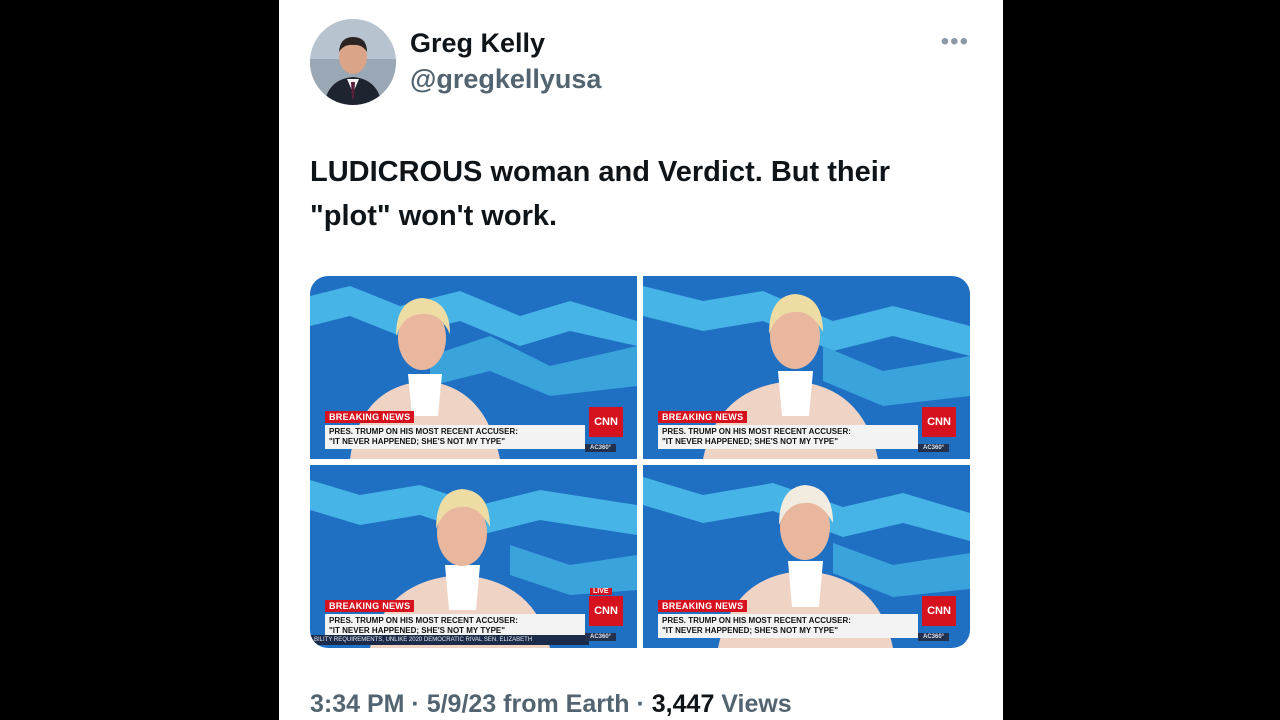 The width and height of the screenshot is (1280, 720). What do you see at coordinates (753, 704) in the screenshot?
I see `views-label: Views` at bounding box center [753, 704].